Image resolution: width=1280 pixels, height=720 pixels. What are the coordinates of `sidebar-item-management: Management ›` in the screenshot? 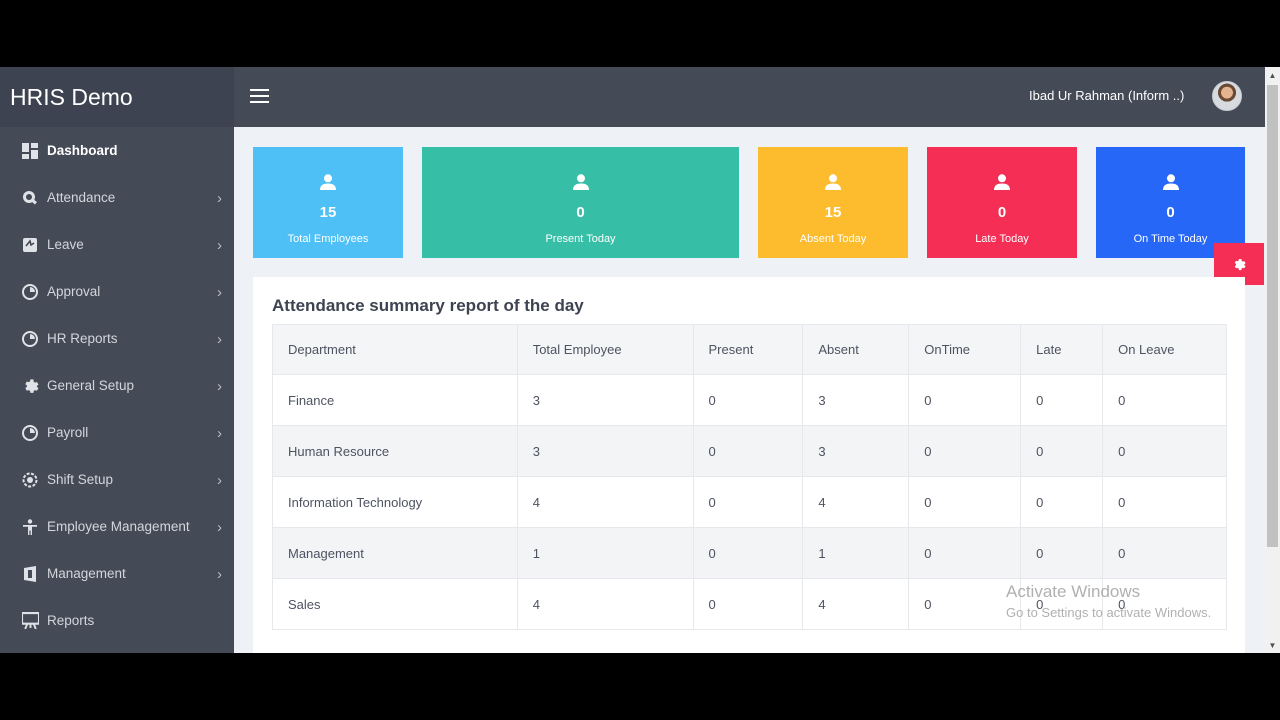 It's located at (117, 573).